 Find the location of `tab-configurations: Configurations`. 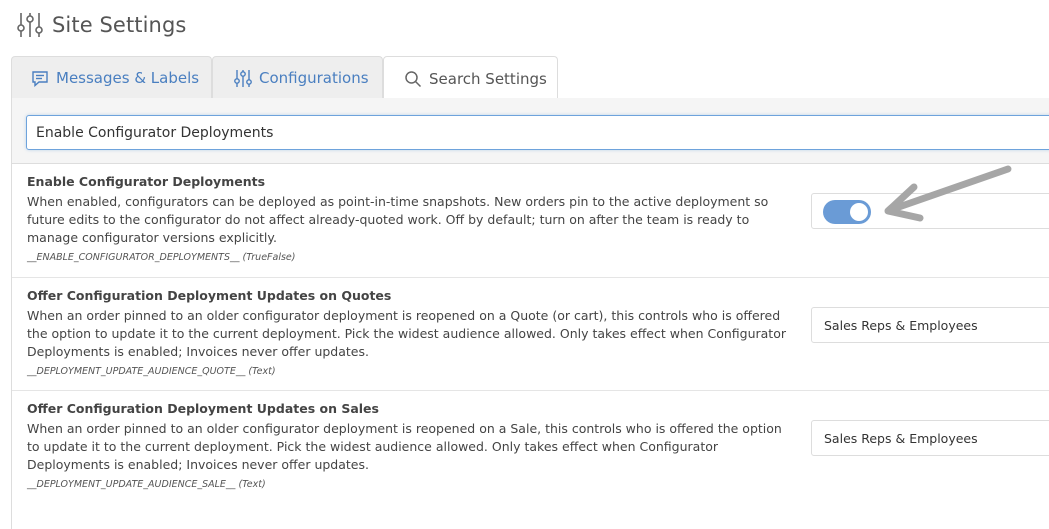

tab-configurations: Configurations is located at coordinates (297, 77).